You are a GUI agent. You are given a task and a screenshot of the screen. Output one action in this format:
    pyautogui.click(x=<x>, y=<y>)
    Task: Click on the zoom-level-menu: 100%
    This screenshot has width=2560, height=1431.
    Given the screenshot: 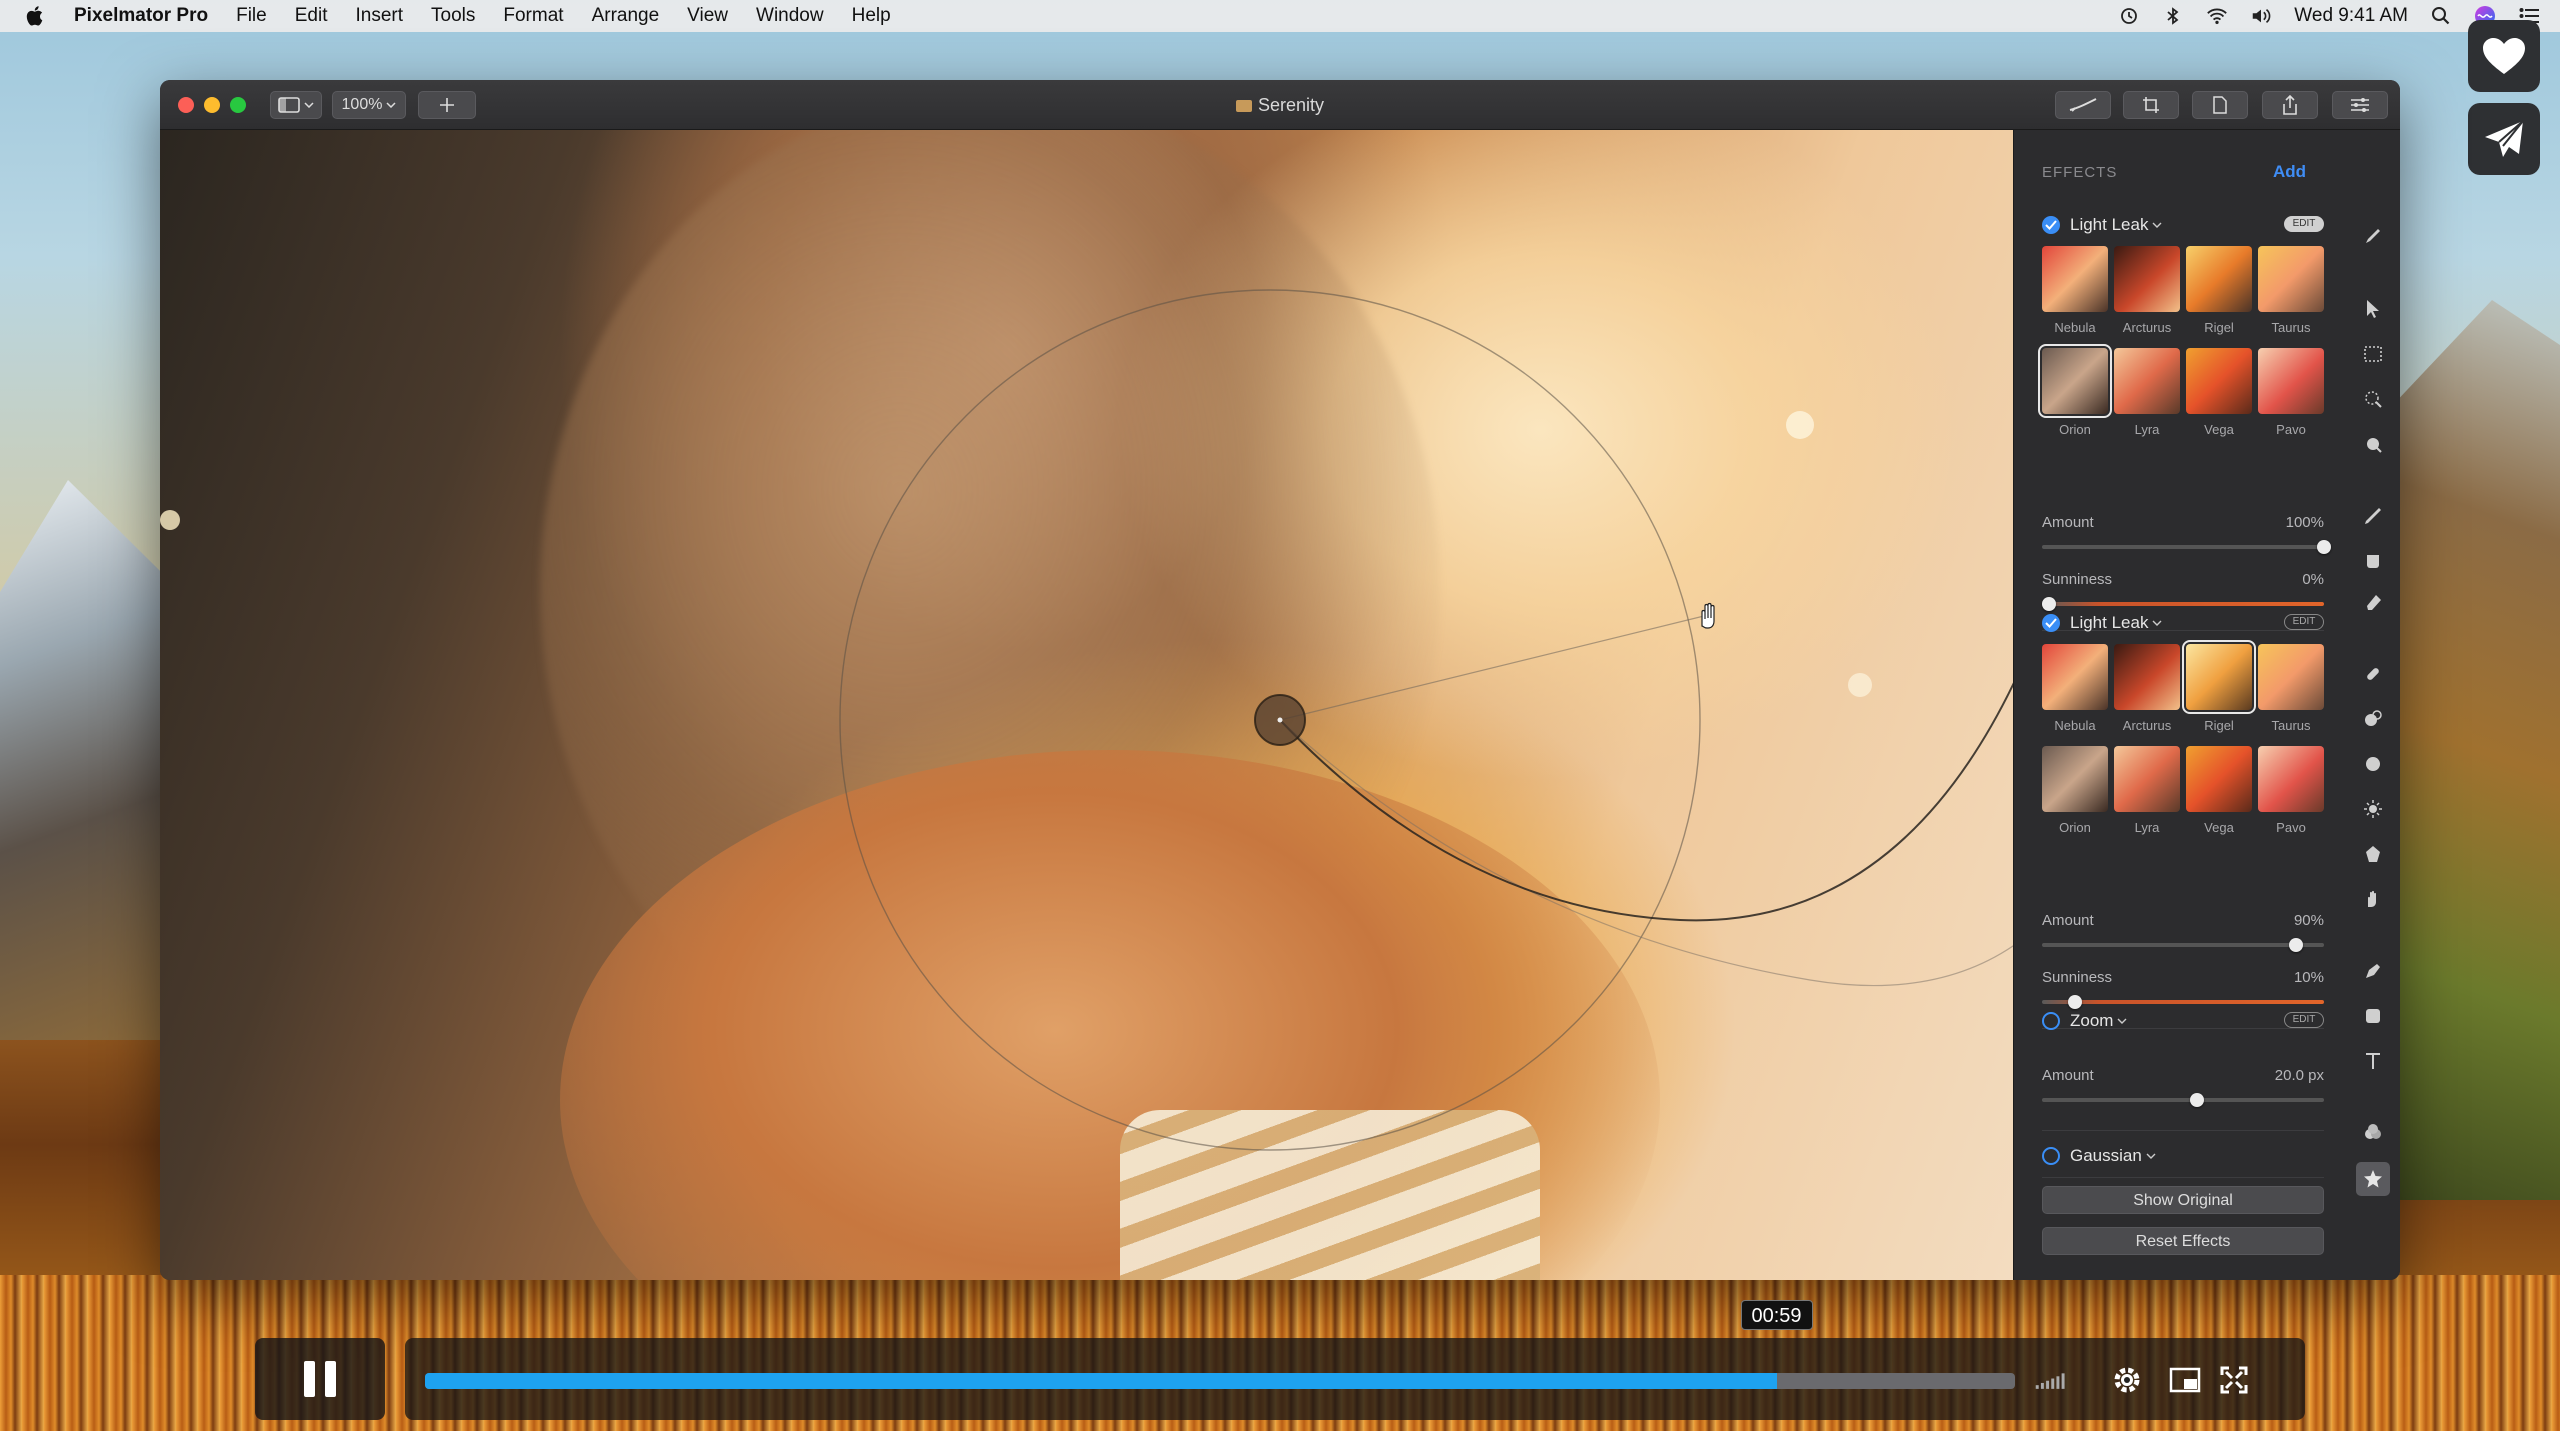 What is the action you would take?
    pyautogui.click(x=369, y=105)
    